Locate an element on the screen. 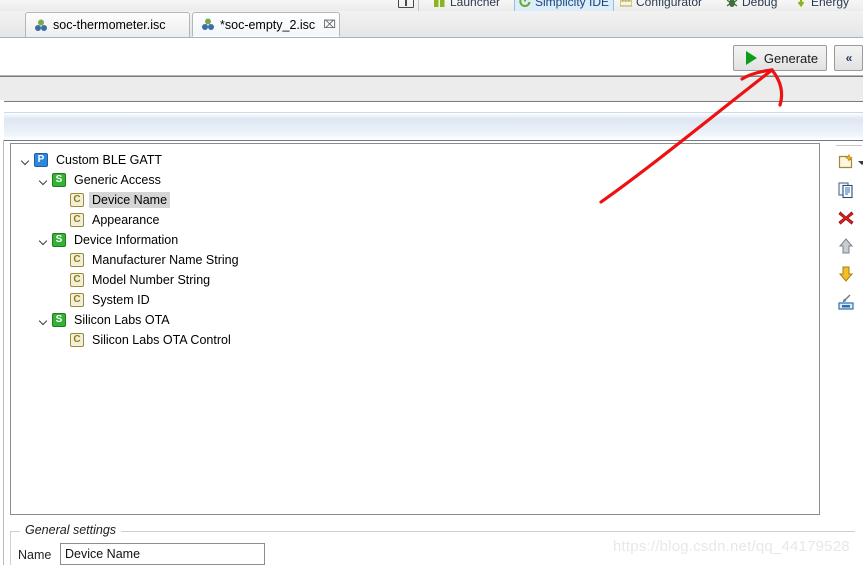 This screenshot has height=565, width=863. editor-tab-strip: soc-thermometer.isc *soc-empty_2.isc ⌧ is located at coordinates (431, 24).